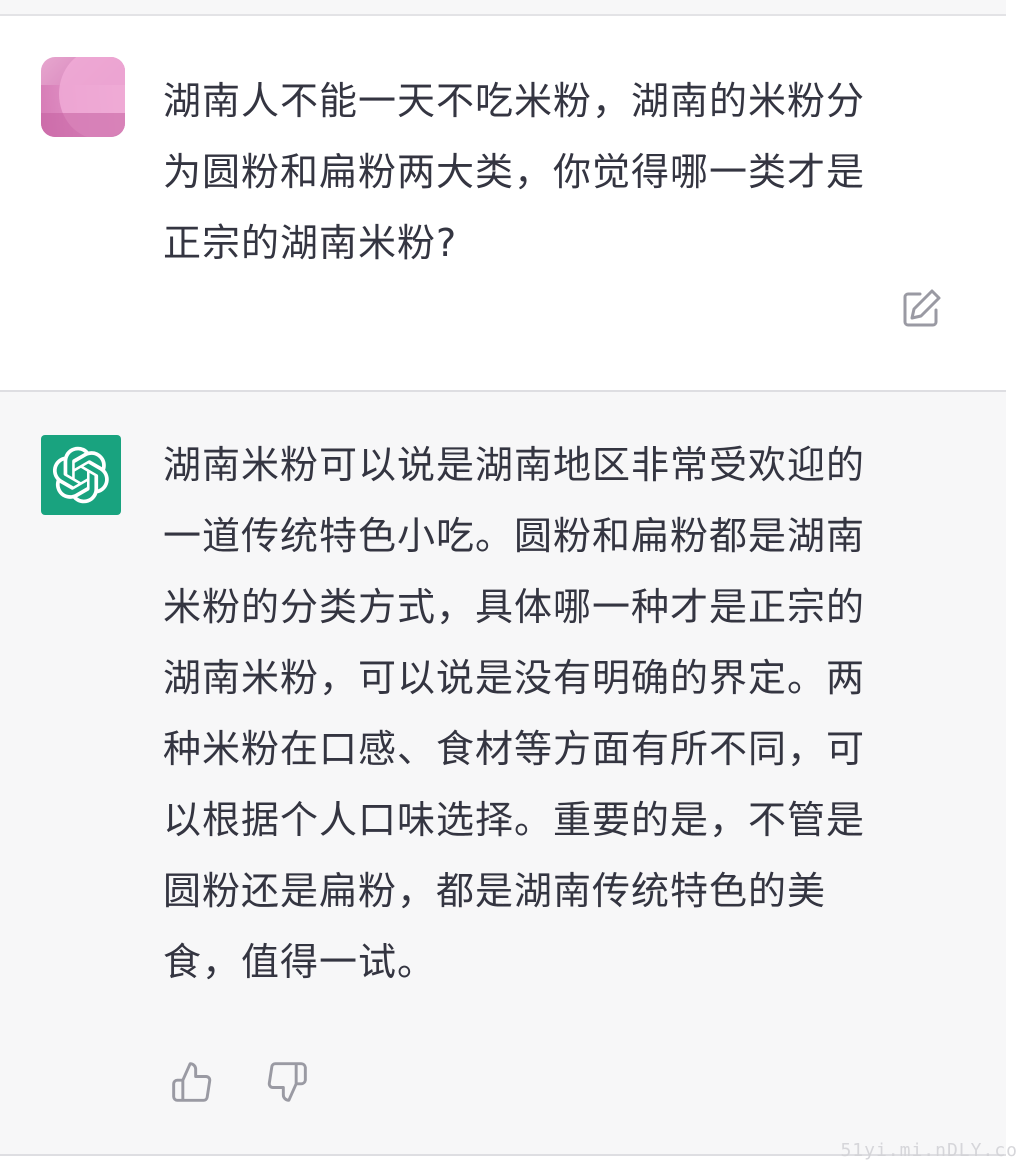 This screenshot has width=1024, height=1167. I want to click on message-line: 为圆粉和扁粉两大类，你觉得哪一类才是, so click(514, 172).